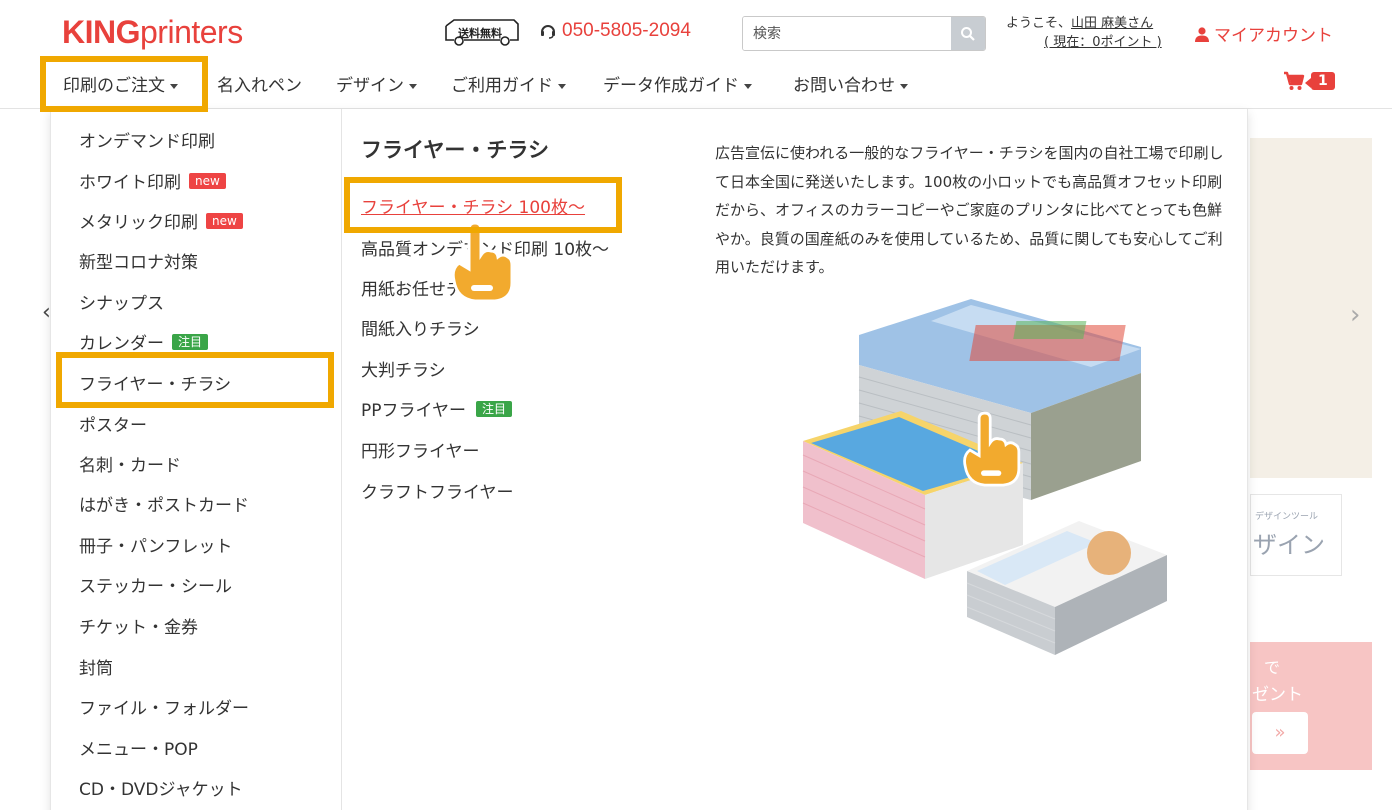 This screenshot has height=810, width=1392. I want to click on submenu-item: PPフライヤー 注目, so click(437, 408).